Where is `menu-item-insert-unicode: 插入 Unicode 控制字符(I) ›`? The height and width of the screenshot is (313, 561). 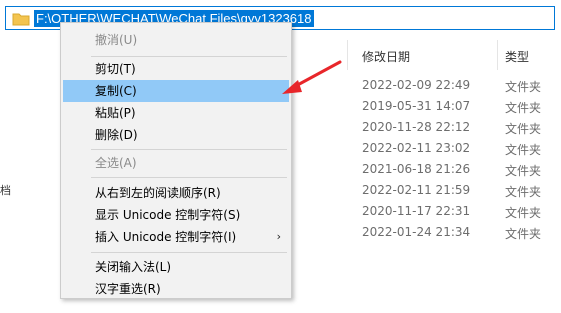 menu-item-insert-unicode: 插入 Unicode 控制字符(I) › is located at coordinates (176, 237).